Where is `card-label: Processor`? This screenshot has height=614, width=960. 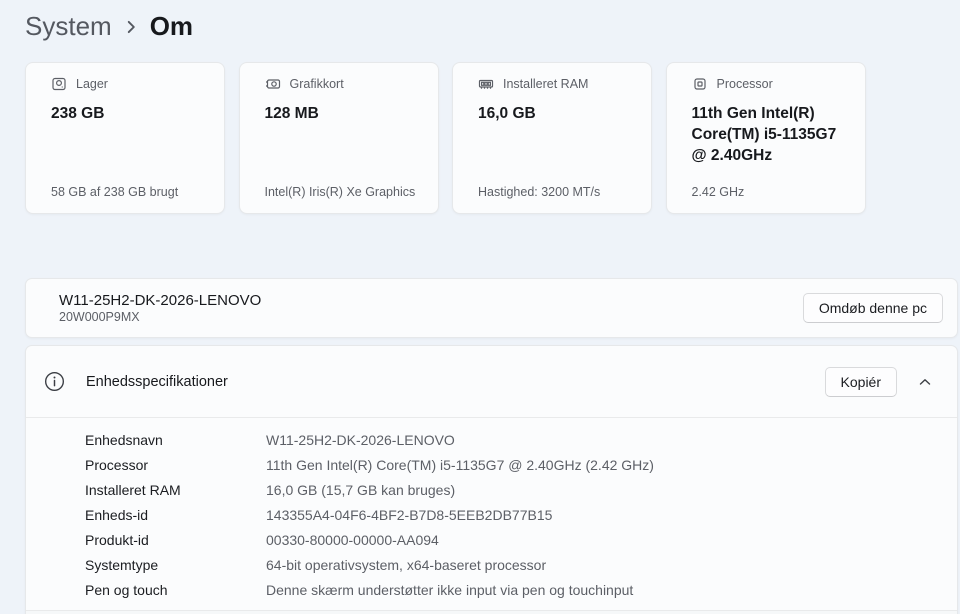
card-label: Processor is located at coordinates (744, 84).